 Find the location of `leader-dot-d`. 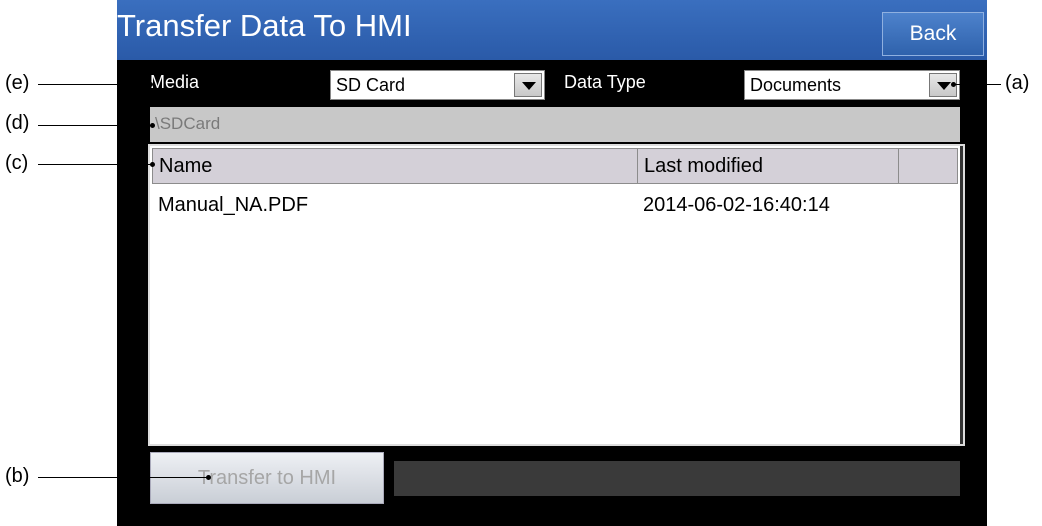

leader-dot-d is located at coordinates (152, 125).